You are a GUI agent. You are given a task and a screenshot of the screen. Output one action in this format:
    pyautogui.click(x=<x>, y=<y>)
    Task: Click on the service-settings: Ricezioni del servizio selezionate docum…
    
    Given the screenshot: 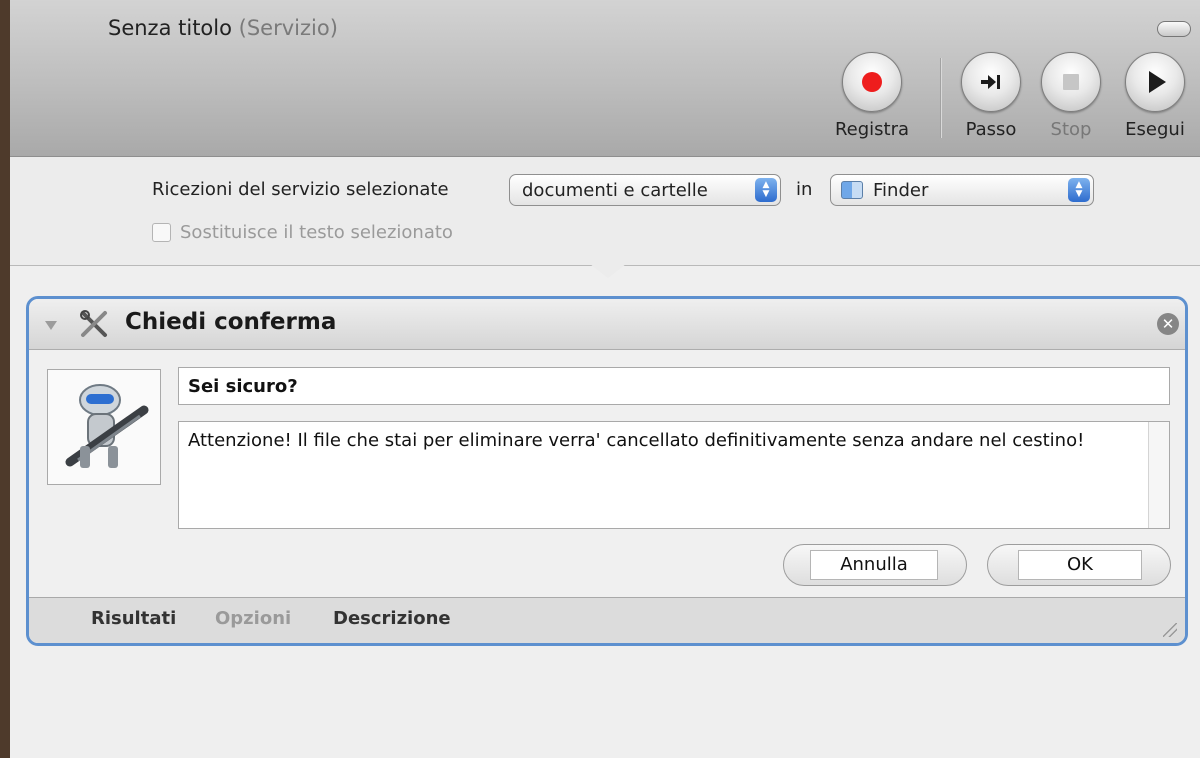 What is the action you would take?
    pyautogui.click(x=605, y=211)
    